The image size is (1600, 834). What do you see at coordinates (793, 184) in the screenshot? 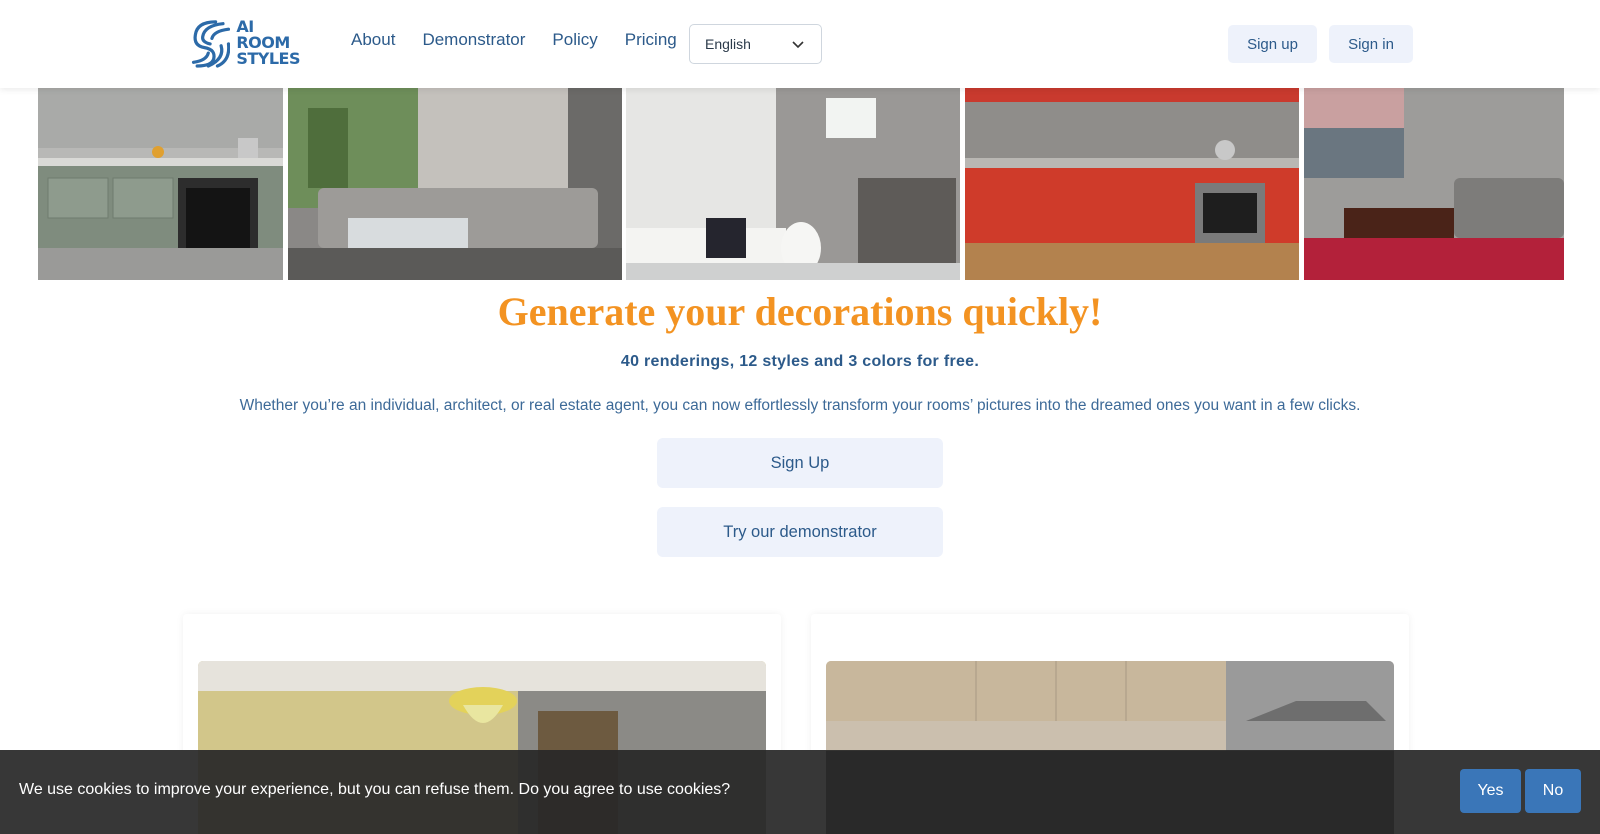
I see `gallery-image-bathroom` at bounding box center [793, 184].